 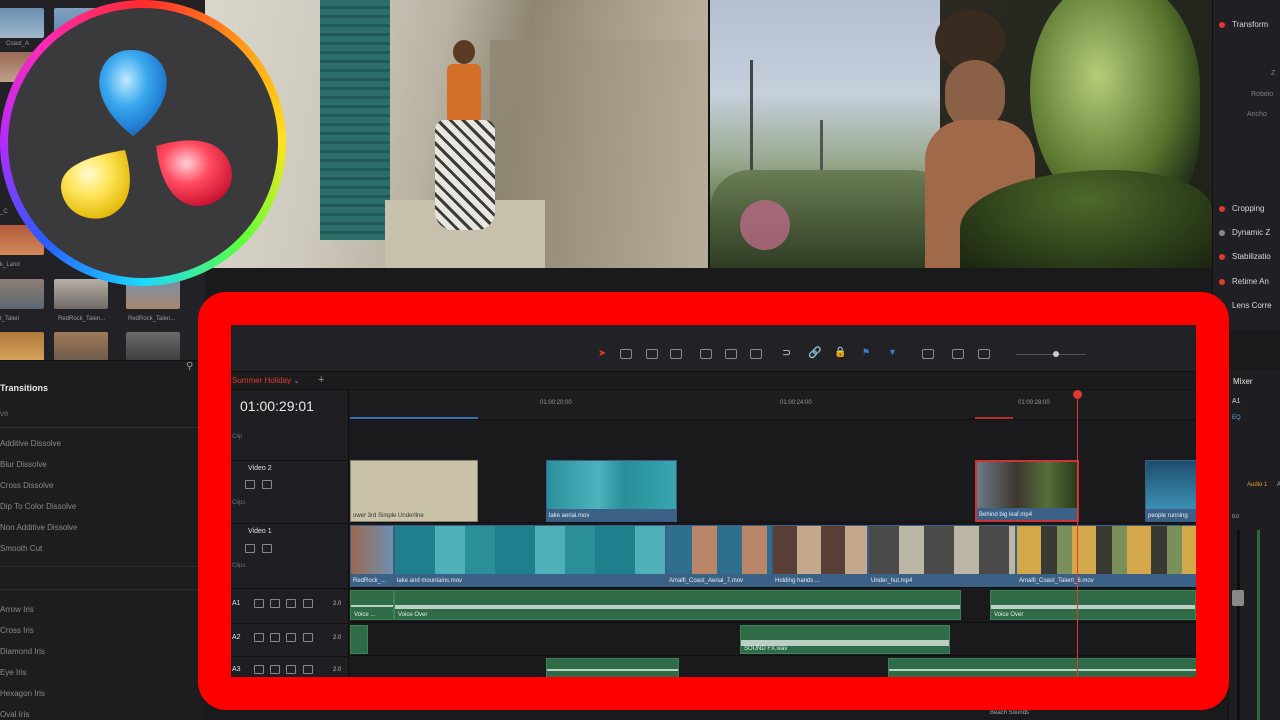 What do you see at coordinates (38, 506) in the screenshot?
I see `transition-item: Dip To Color Dissolve` at bounding box center [38, 506].